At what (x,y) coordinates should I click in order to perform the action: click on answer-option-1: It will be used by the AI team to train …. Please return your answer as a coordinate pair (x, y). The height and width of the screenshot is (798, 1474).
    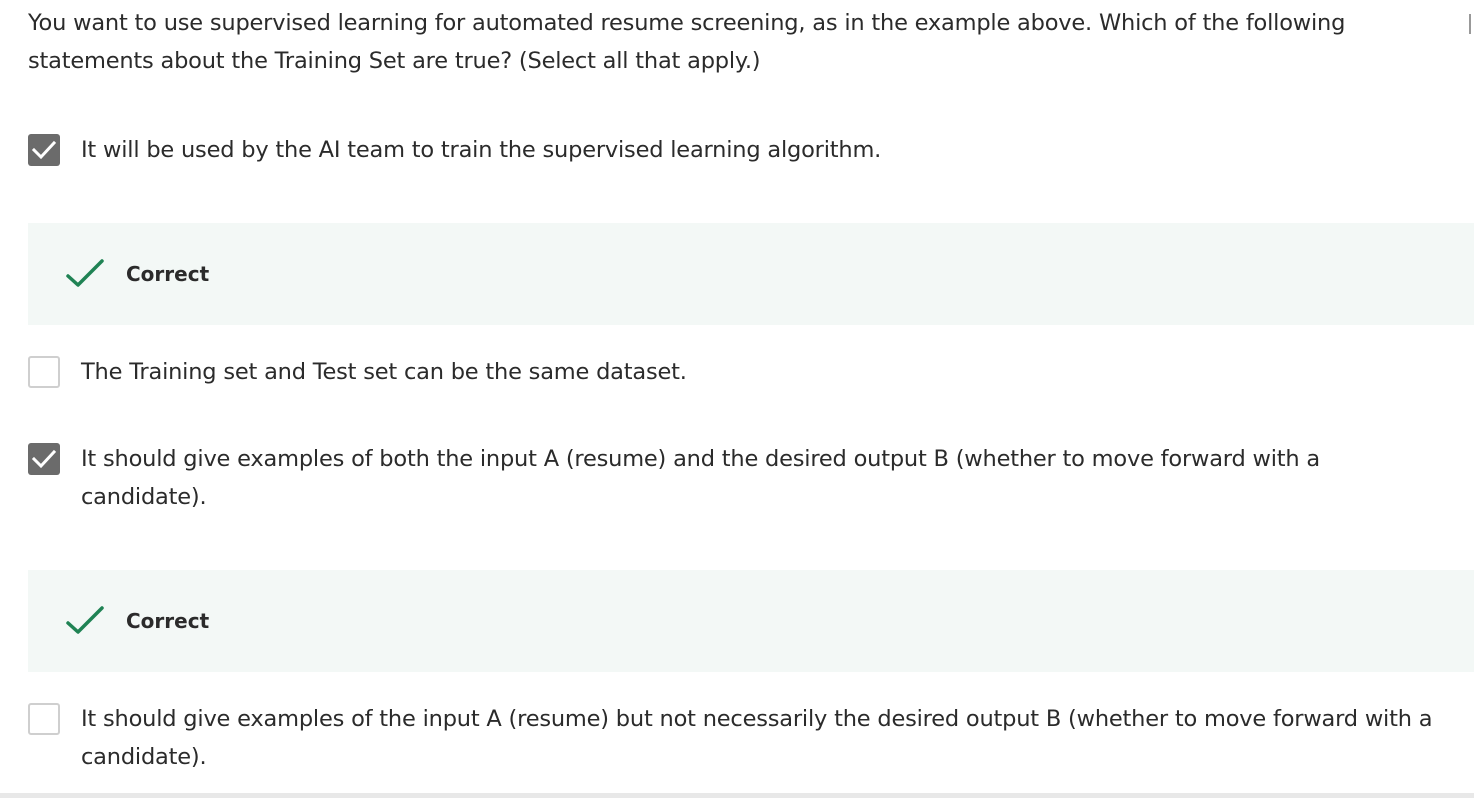
    Looking at the image, I should click on (738, 150).